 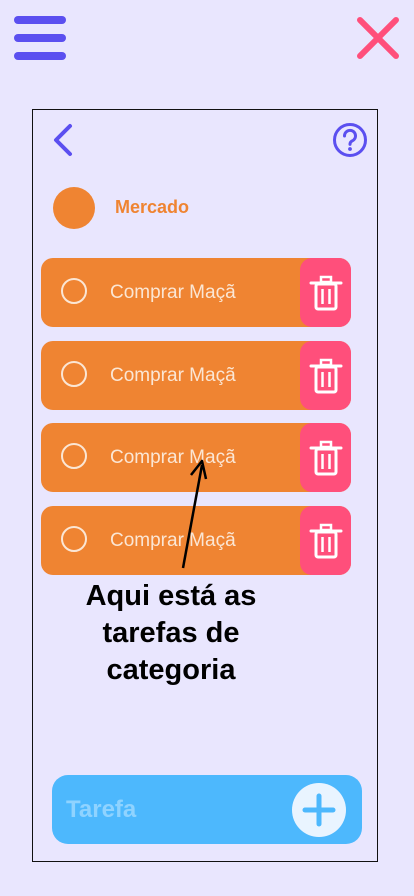 I want to click on annotation-text: Aqui está as tarefas de categoria, so click(x=171, y=633).